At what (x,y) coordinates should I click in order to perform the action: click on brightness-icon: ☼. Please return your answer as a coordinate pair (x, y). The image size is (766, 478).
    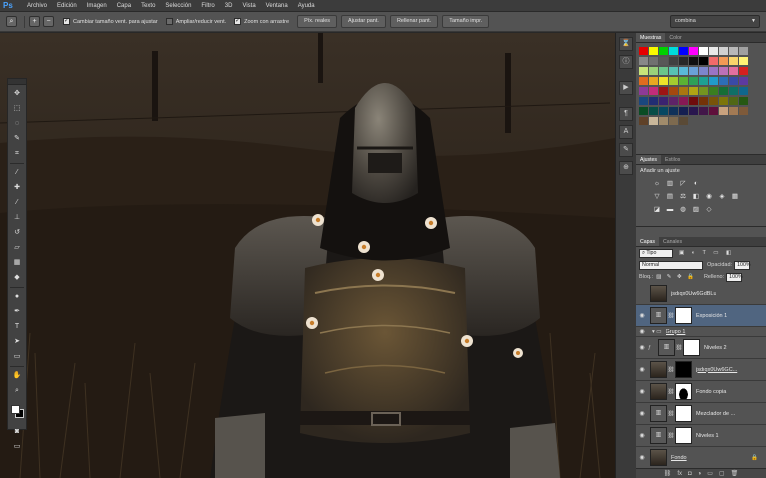
    Looking at the image, I should click on (657, 183).